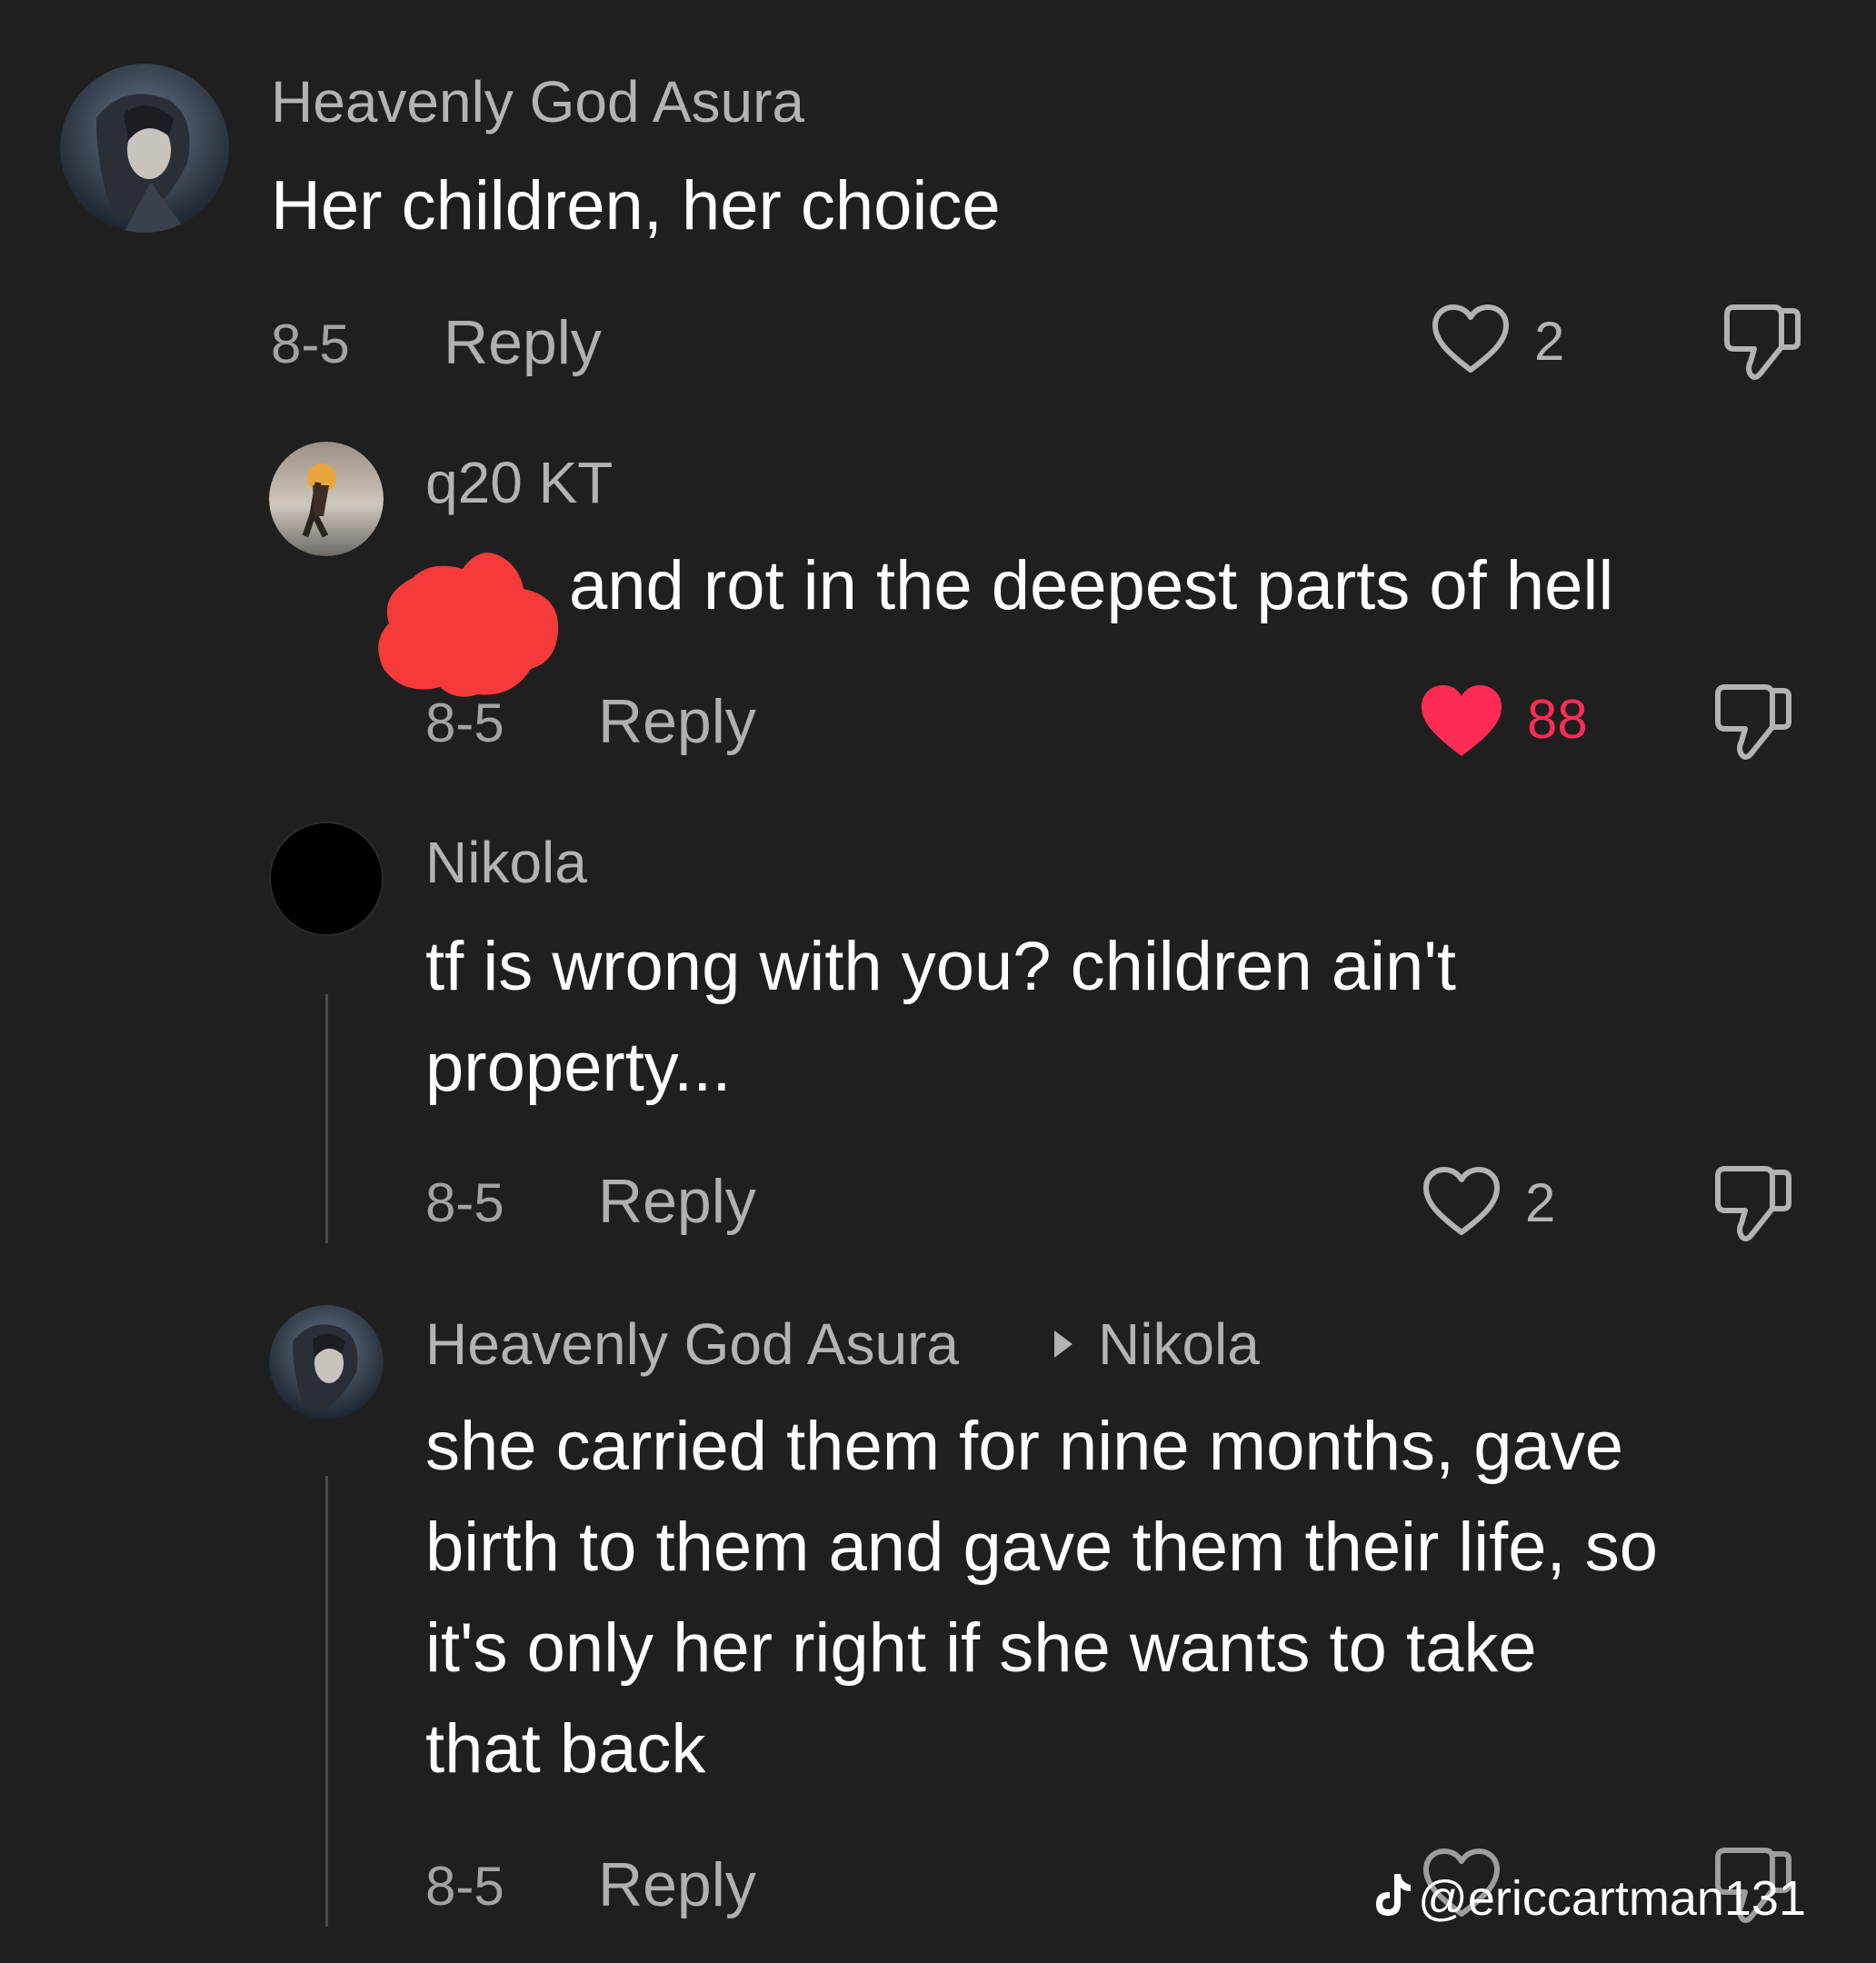 The height and width of the screenshot is (1963, 1876). Describe the element at coordinates (1024, 1446) in the screenshot. I see `comment-text: she carried them for nine months, gave` at that location.